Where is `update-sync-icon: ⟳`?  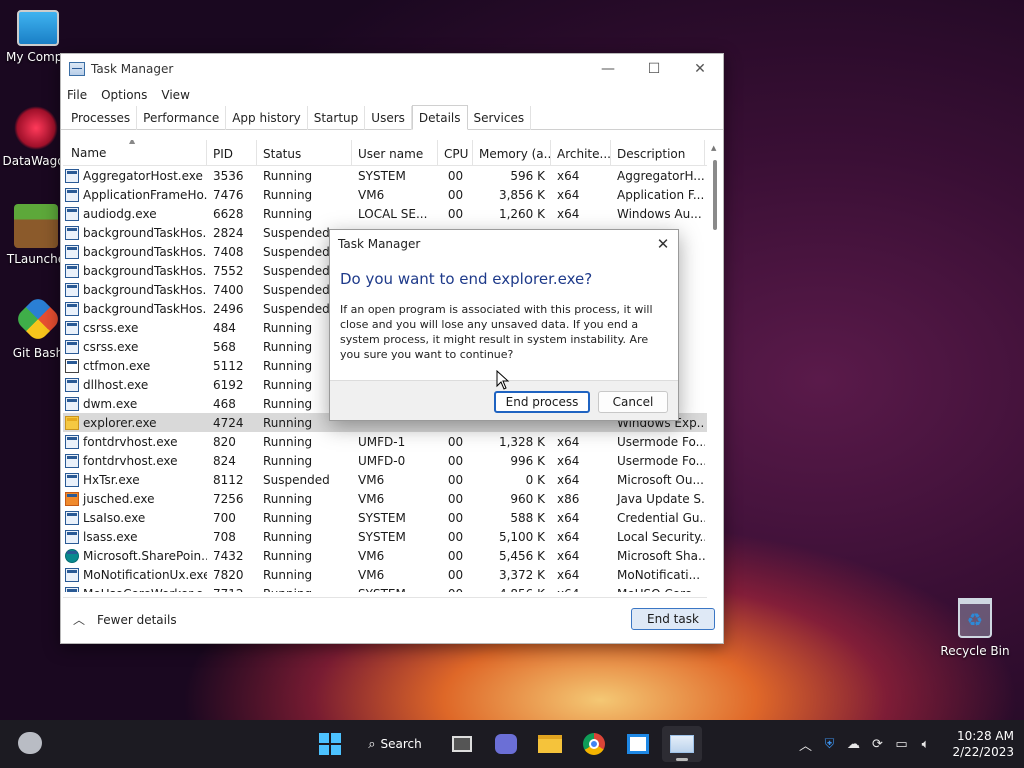 update-sync-icon: ⟳ is located at coordinates (877, 744).